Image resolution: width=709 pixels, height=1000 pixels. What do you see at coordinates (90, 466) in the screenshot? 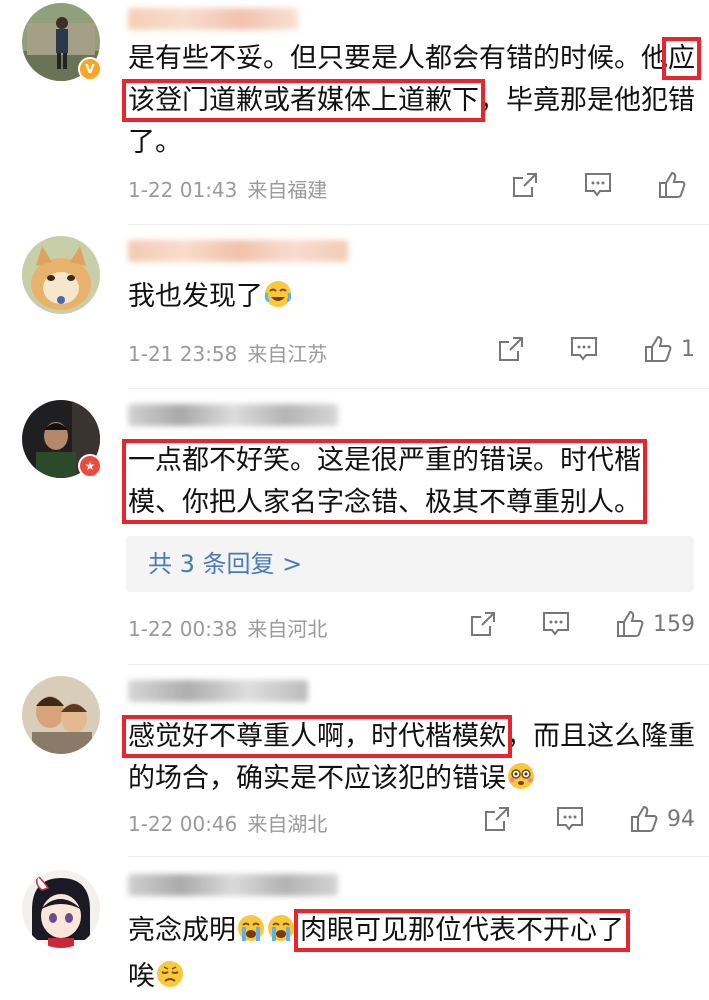
I see `vip-badge-icon: ★` at bounding box center [90, 466].